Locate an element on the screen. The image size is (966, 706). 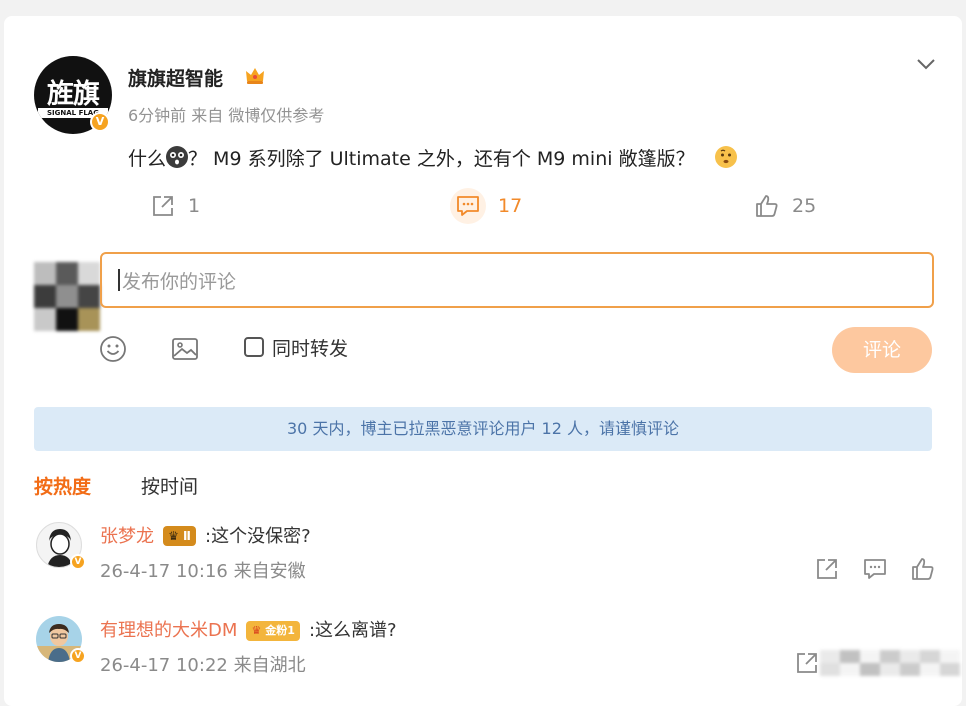
thinking-emoji-icon is located at coordinates (725, 157).